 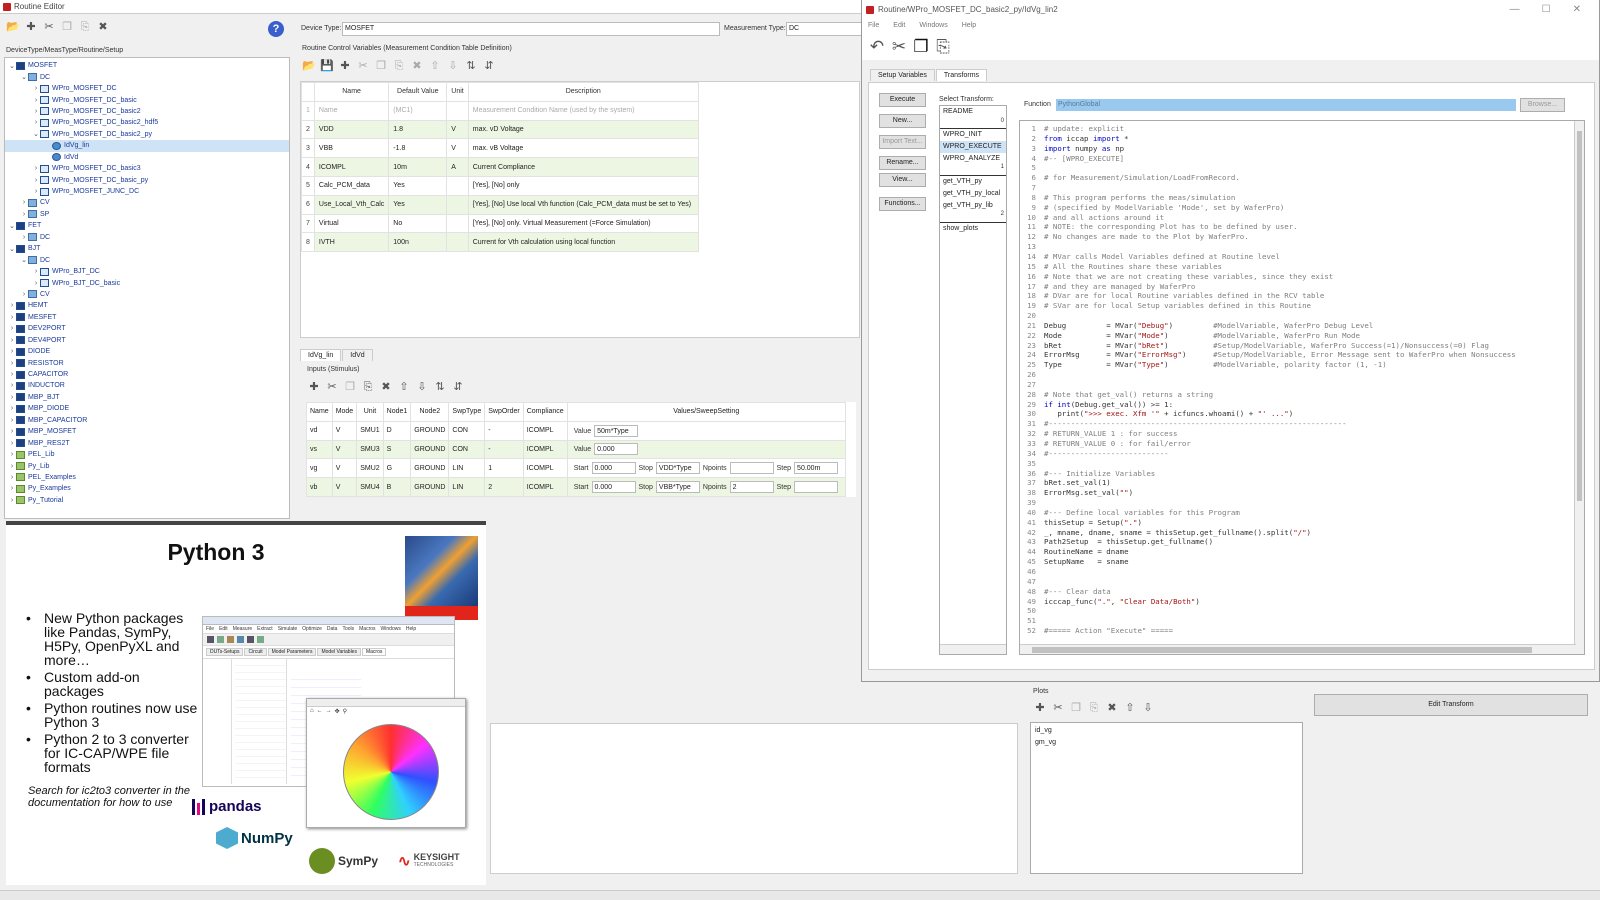 I want to click on maximize-icon: ☐, so click(x=1546, y=9).